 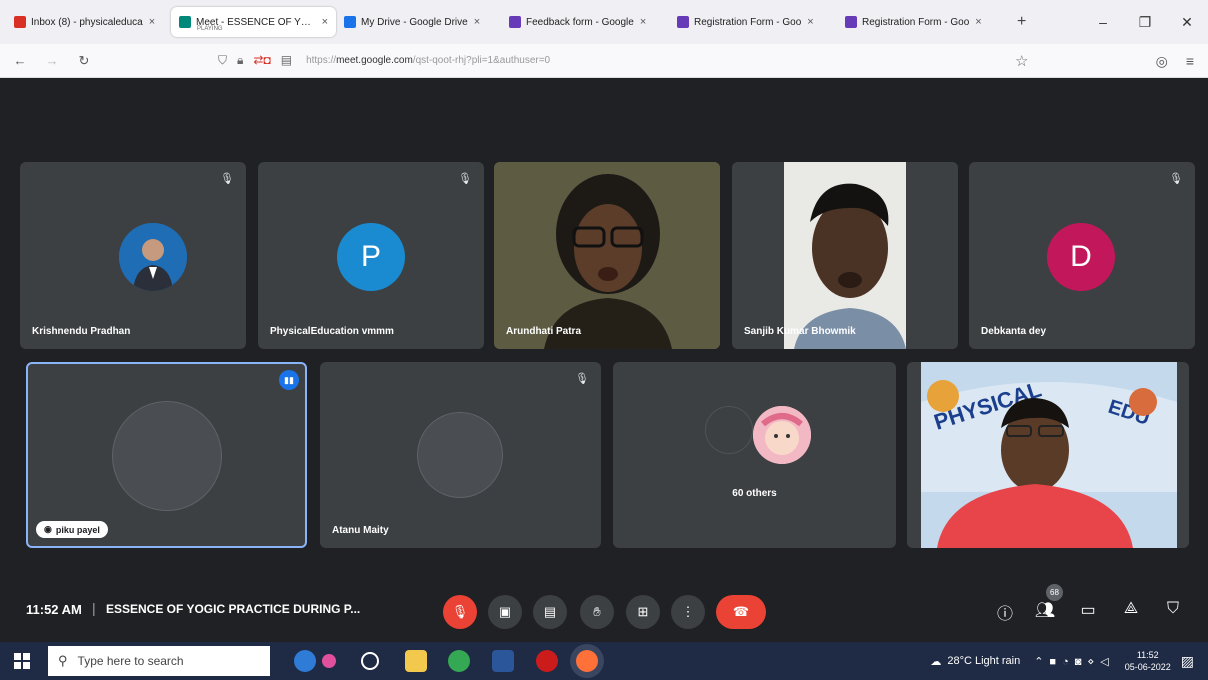 I want to click on avatar: D, so click(x=1081, y=257).